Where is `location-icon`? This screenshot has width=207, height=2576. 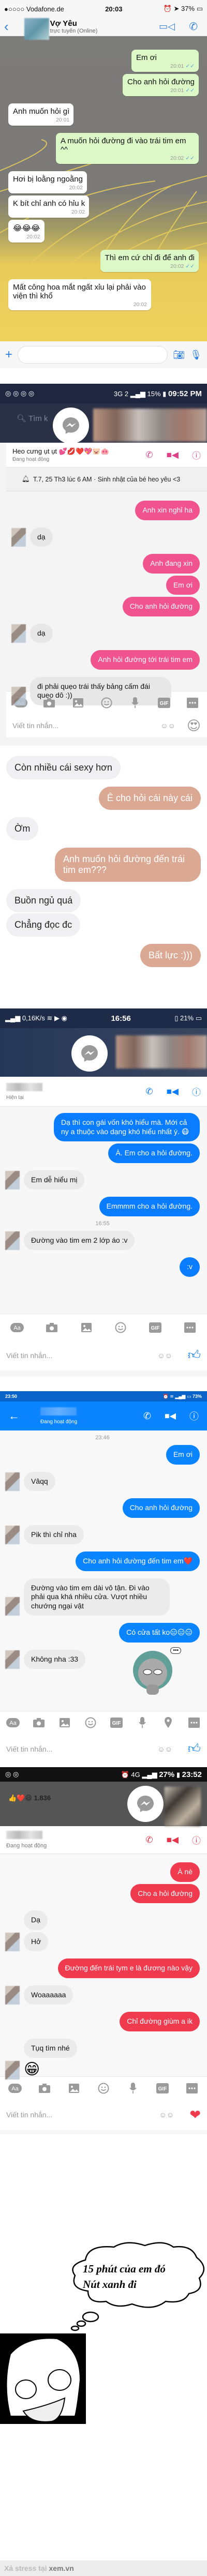 location-icon is located at coordinates (168, 1722).